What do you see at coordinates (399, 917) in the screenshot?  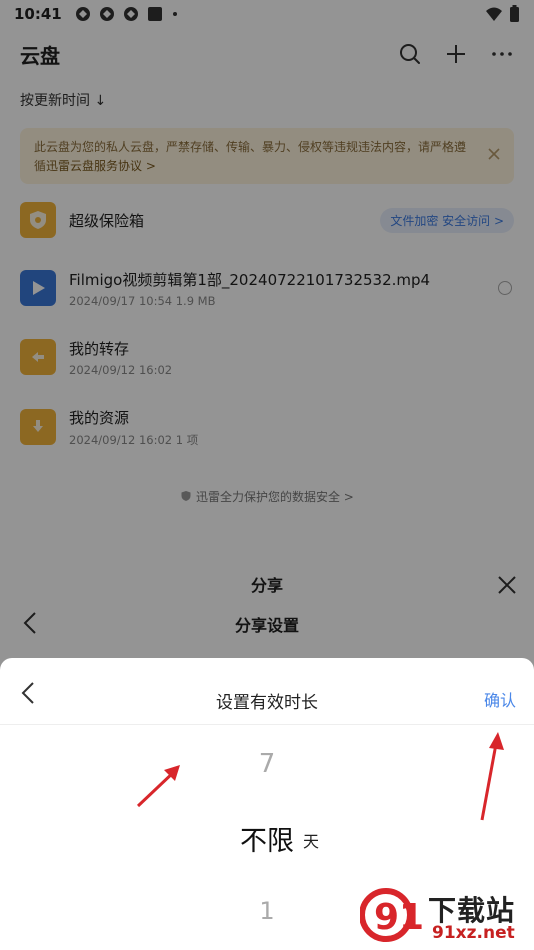 I see `svg-text: 91` at bounding box center [399, 917].